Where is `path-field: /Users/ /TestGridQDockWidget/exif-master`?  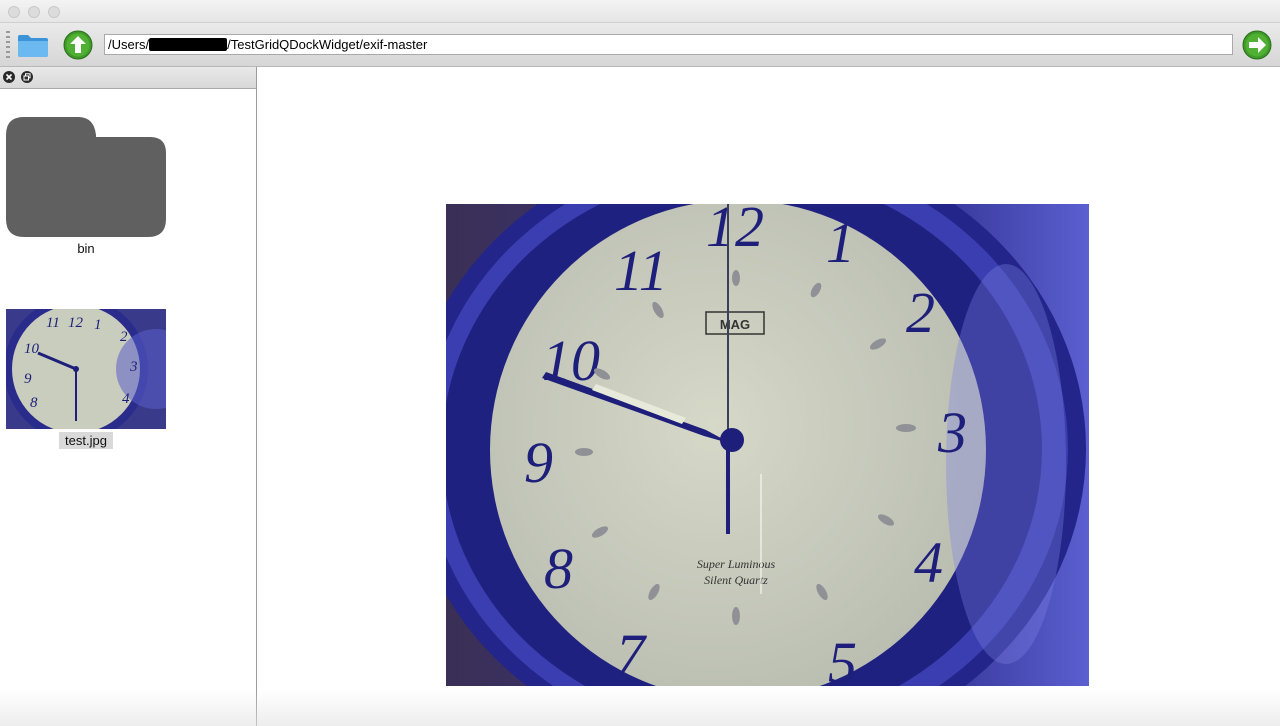
path-field: /Users/ /TestGridQDockWidget/exif-master is located at coordinates (668, 44).